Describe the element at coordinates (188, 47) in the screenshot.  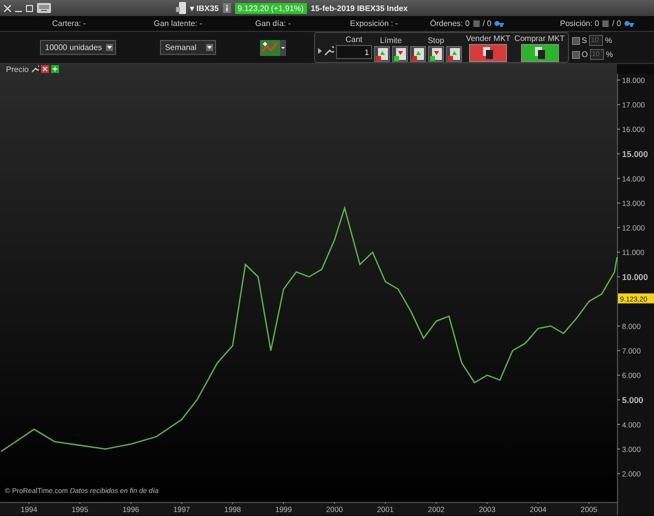
I see `dropdown: Semanal` at that location.